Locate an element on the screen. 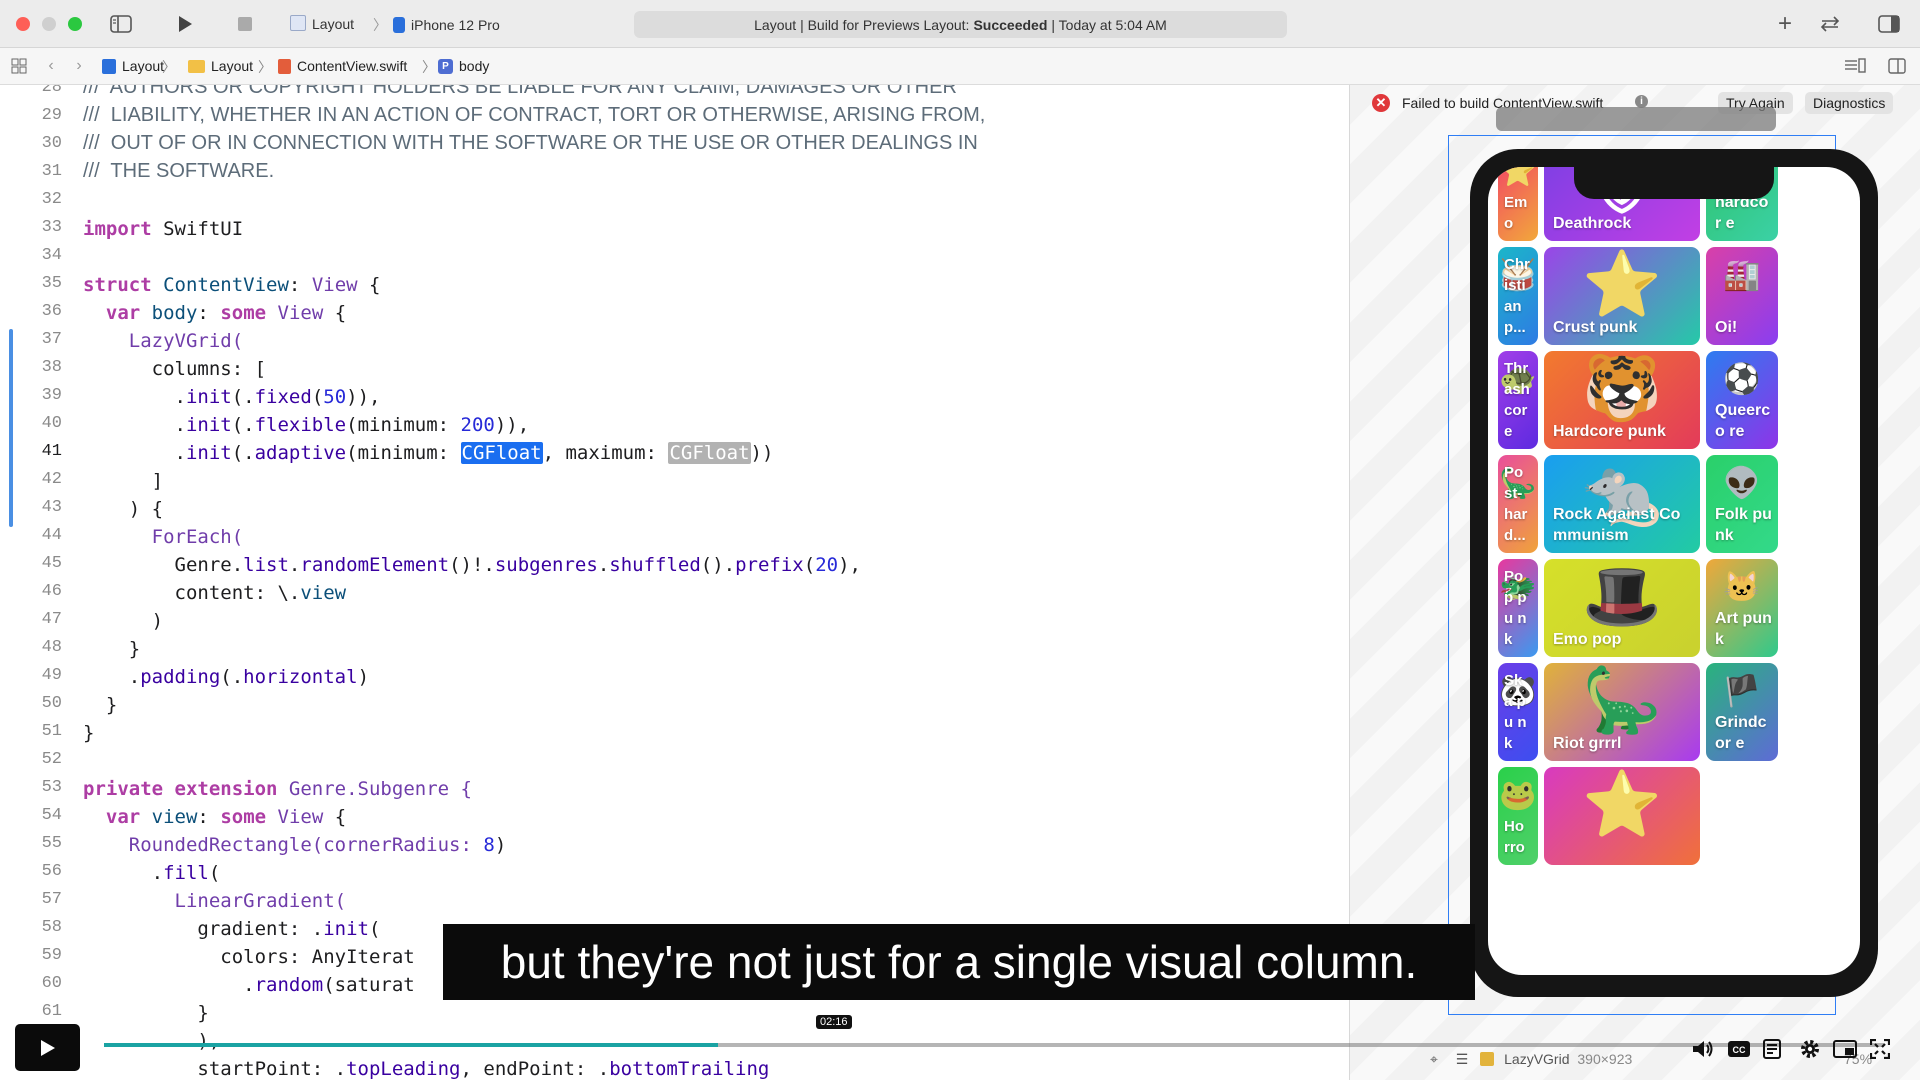 This screenshot has width=1920, height=1080. closed-captions-icon: CC is located at coordinates (1739, 1049).